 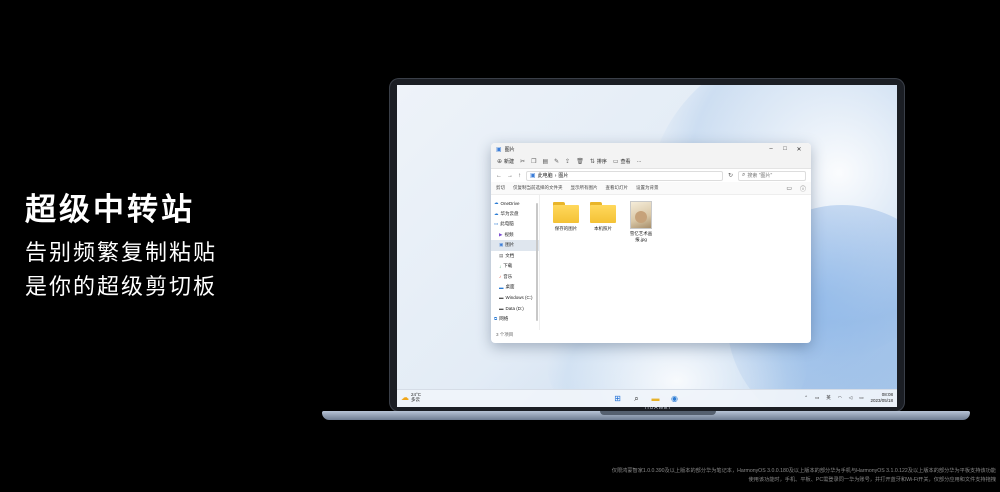 I want to click on minimize-button: –, so click(x=771, y=149).